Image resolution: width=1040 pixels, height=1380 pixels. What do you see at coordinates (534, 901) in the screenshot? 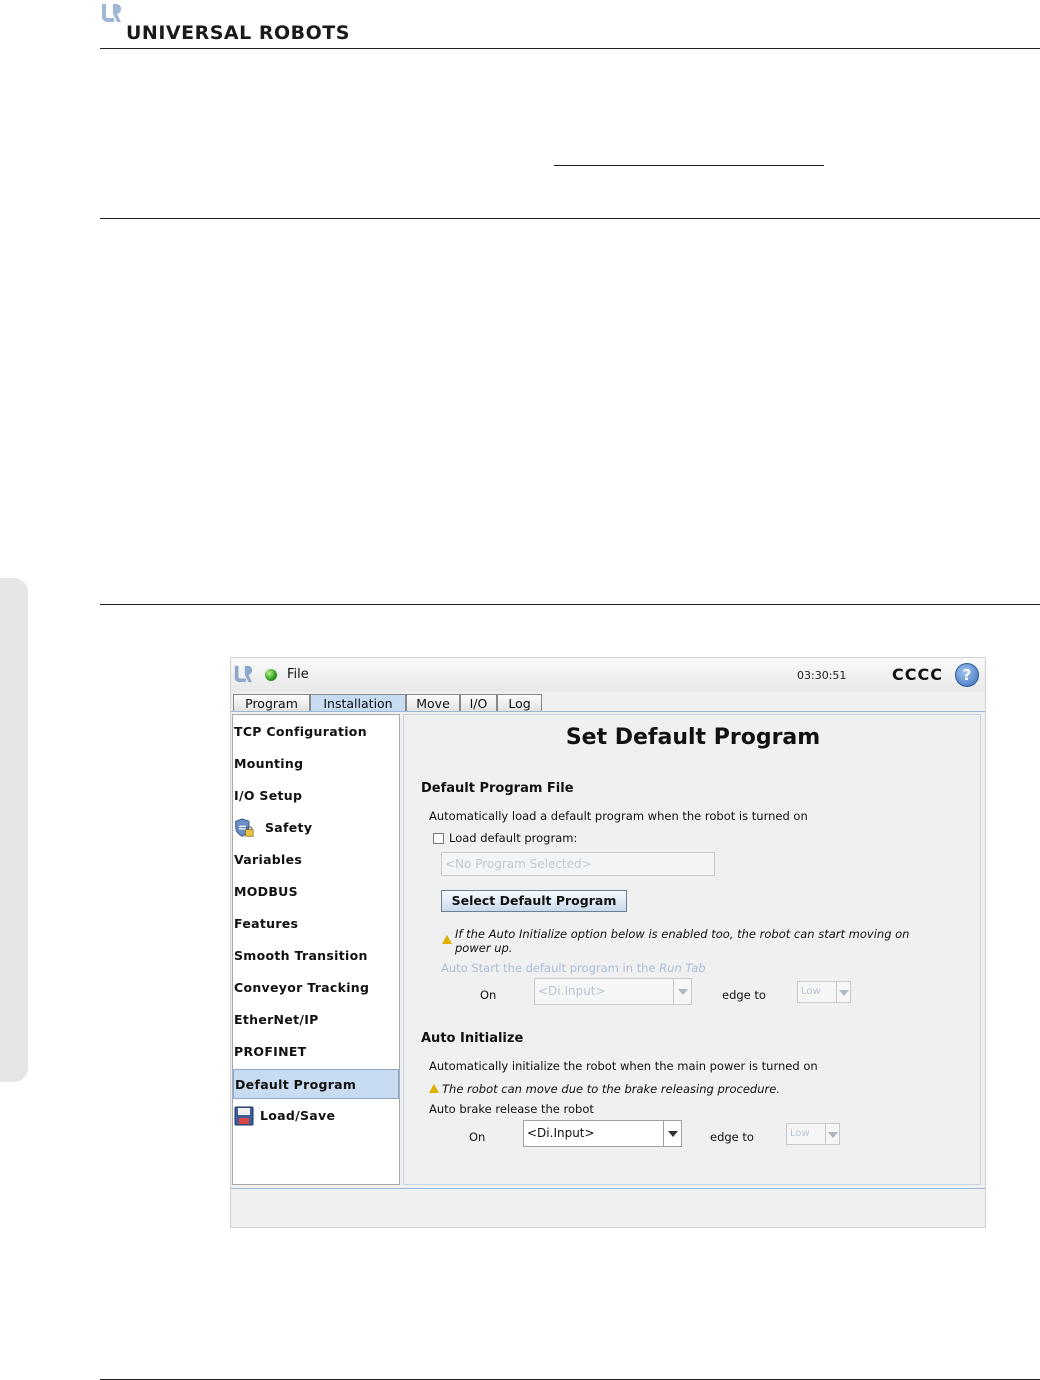
I see `select-default-program-button: Select Default Program` at bounding box center [534, 901].